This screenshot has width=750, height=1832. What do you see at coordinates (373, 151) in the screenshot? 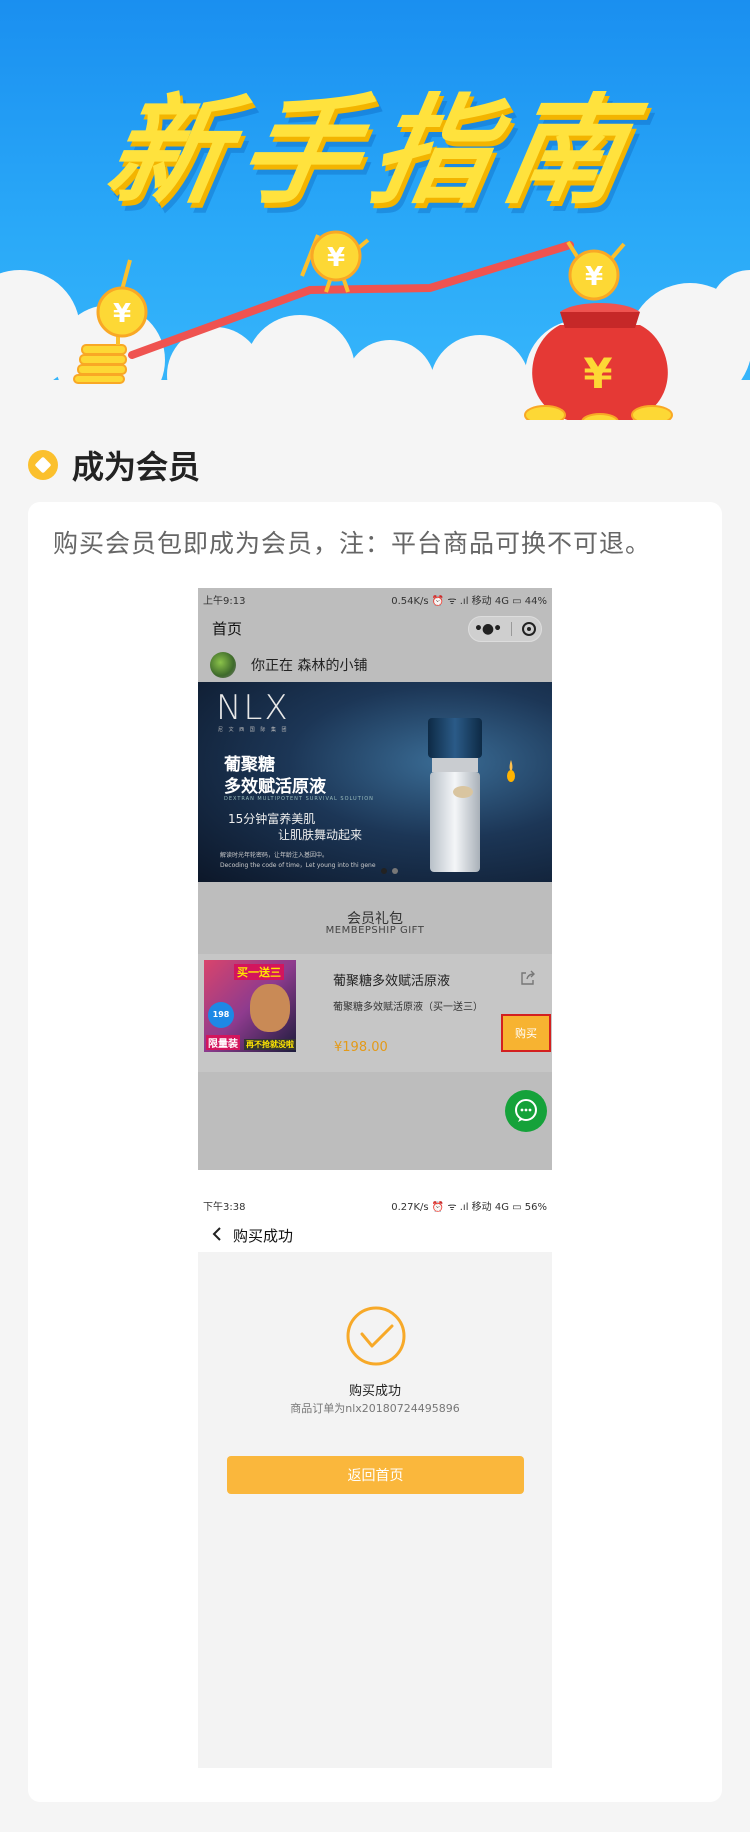
I see `hero-title: 新手指南` at bounding box center [373, 151].